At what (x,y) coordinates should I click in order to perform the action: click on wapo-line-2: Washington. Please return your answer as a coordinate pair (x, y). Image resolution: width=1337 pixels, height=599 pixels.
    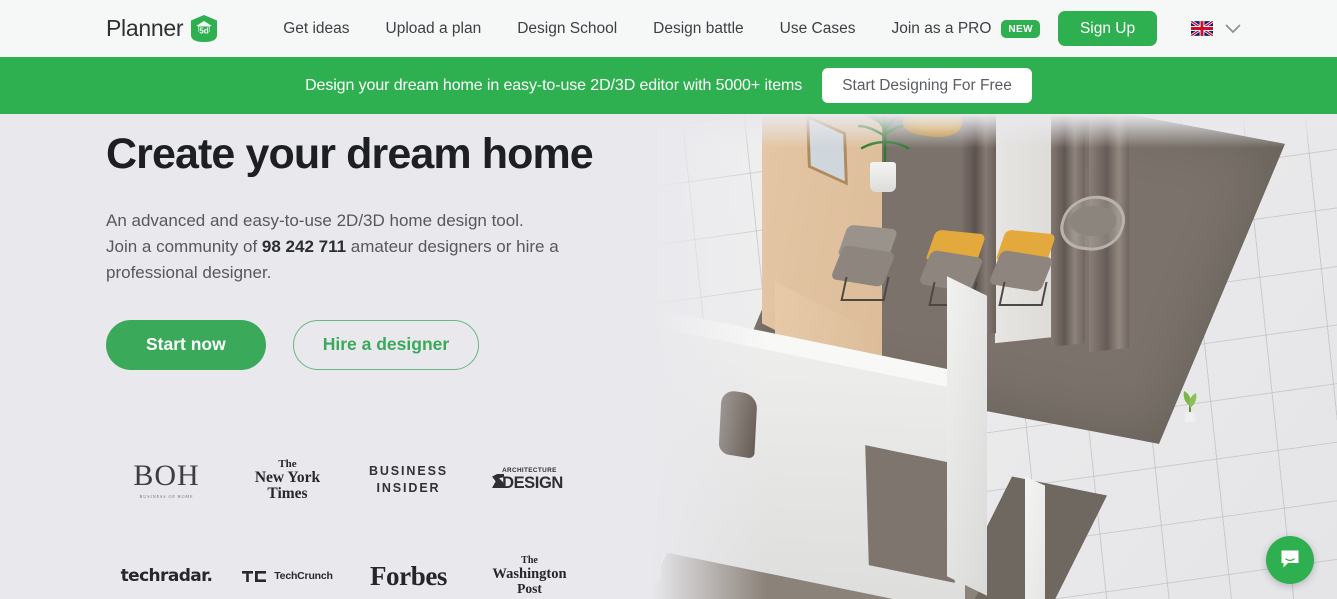
    Looking at the image, I should click on (529, 573).